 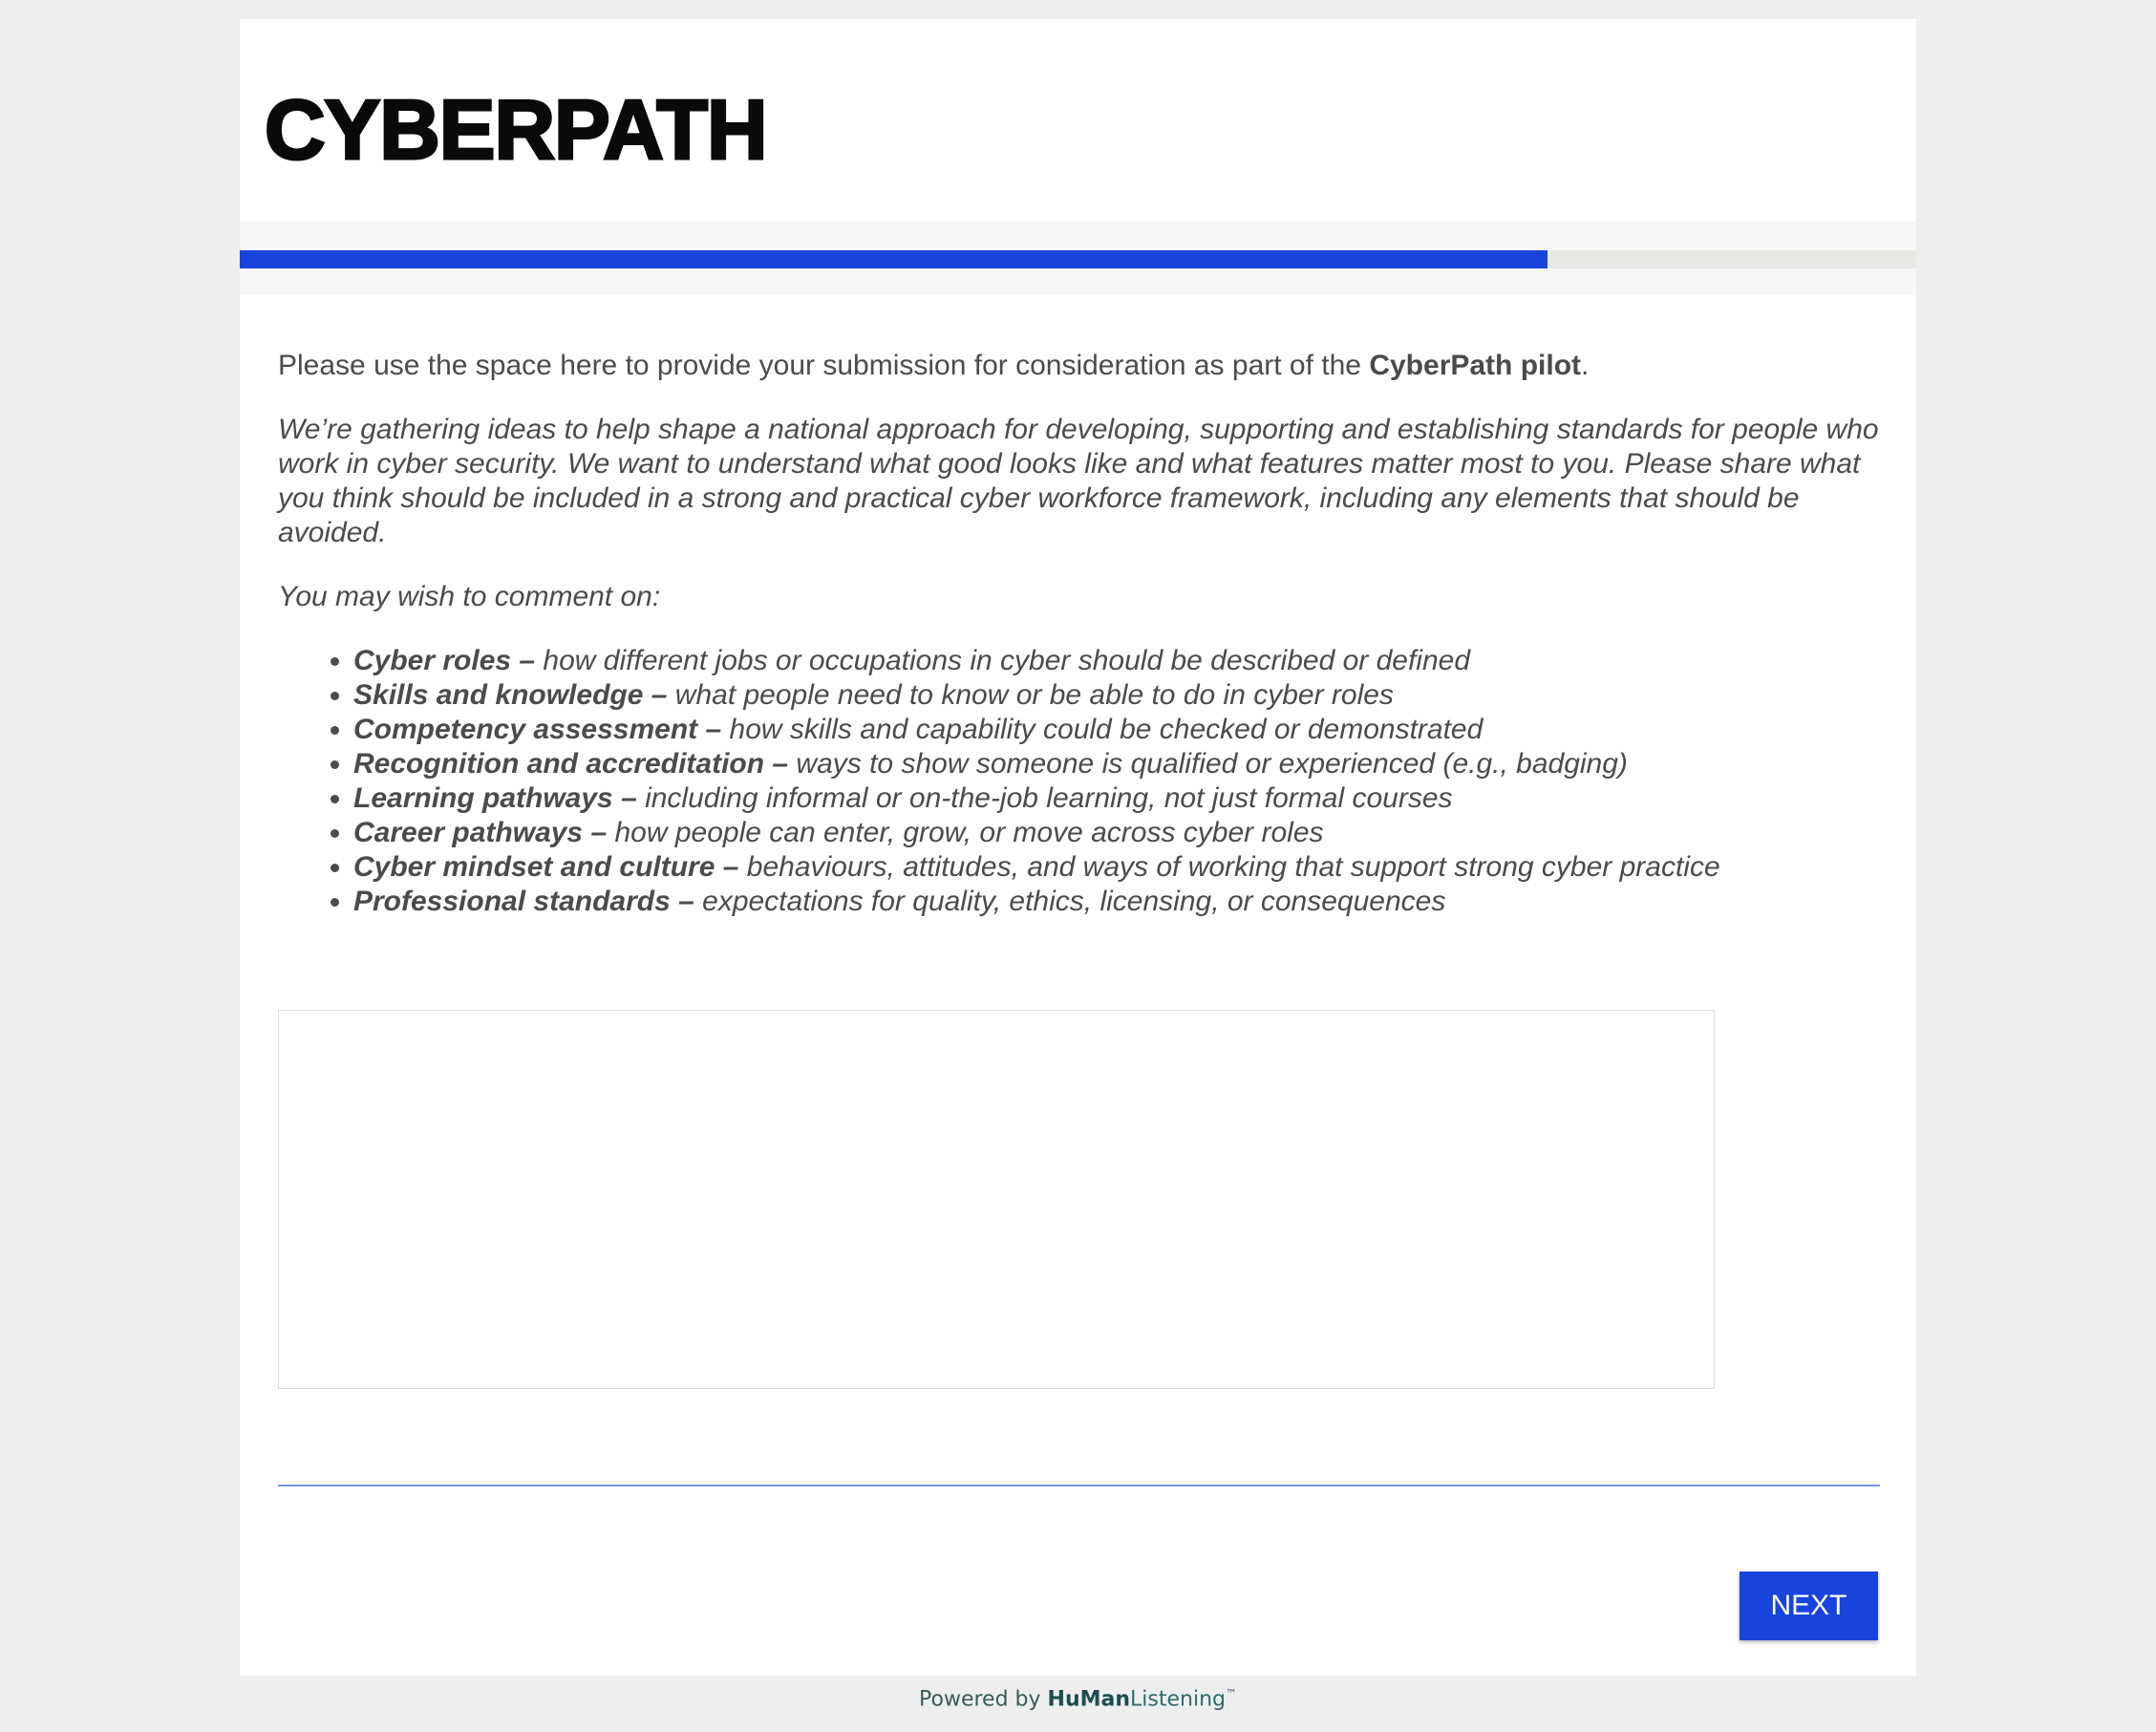 I want to click on intro-text-end: ., so click(x=1585, y=365).